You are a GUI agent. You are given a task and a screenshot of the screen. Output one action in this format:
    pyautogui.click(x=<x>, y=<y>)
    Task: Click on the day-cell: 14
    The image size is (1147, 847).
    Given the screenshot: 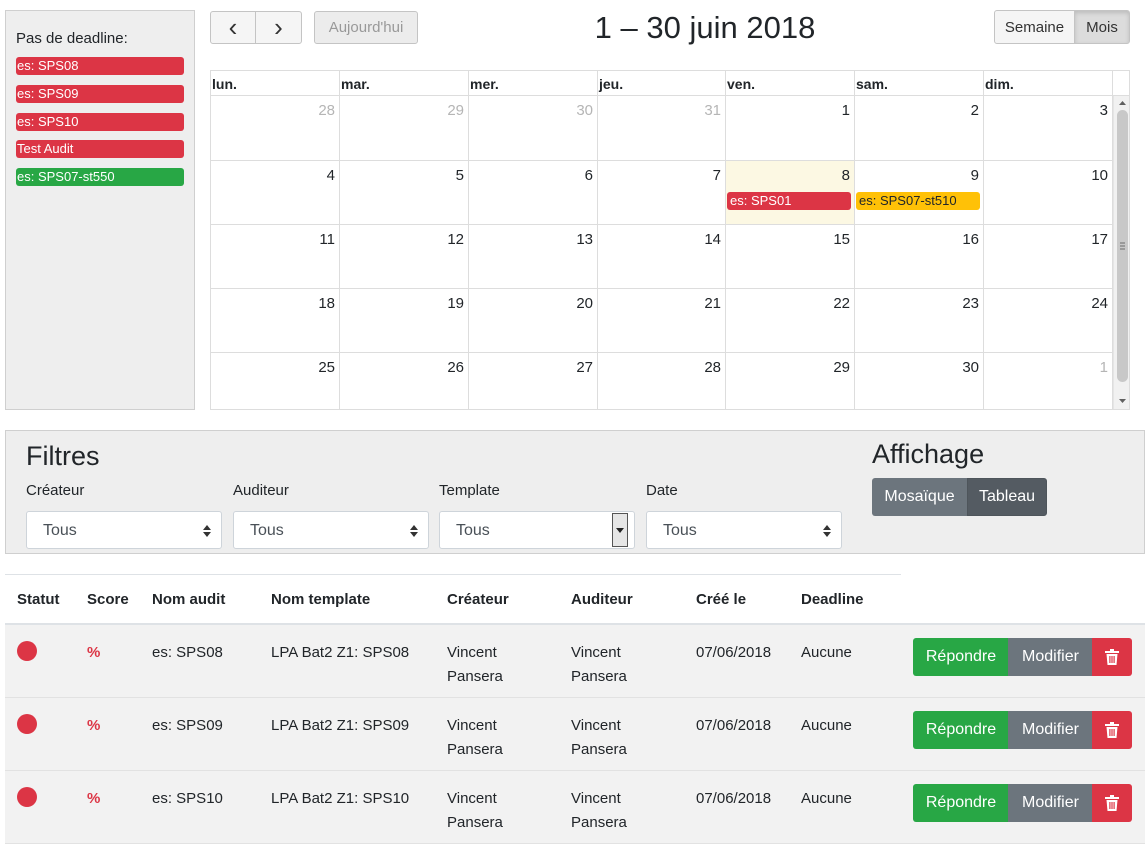 What is the action you would take?
    pyautogui.click(x=662, y=257)
    